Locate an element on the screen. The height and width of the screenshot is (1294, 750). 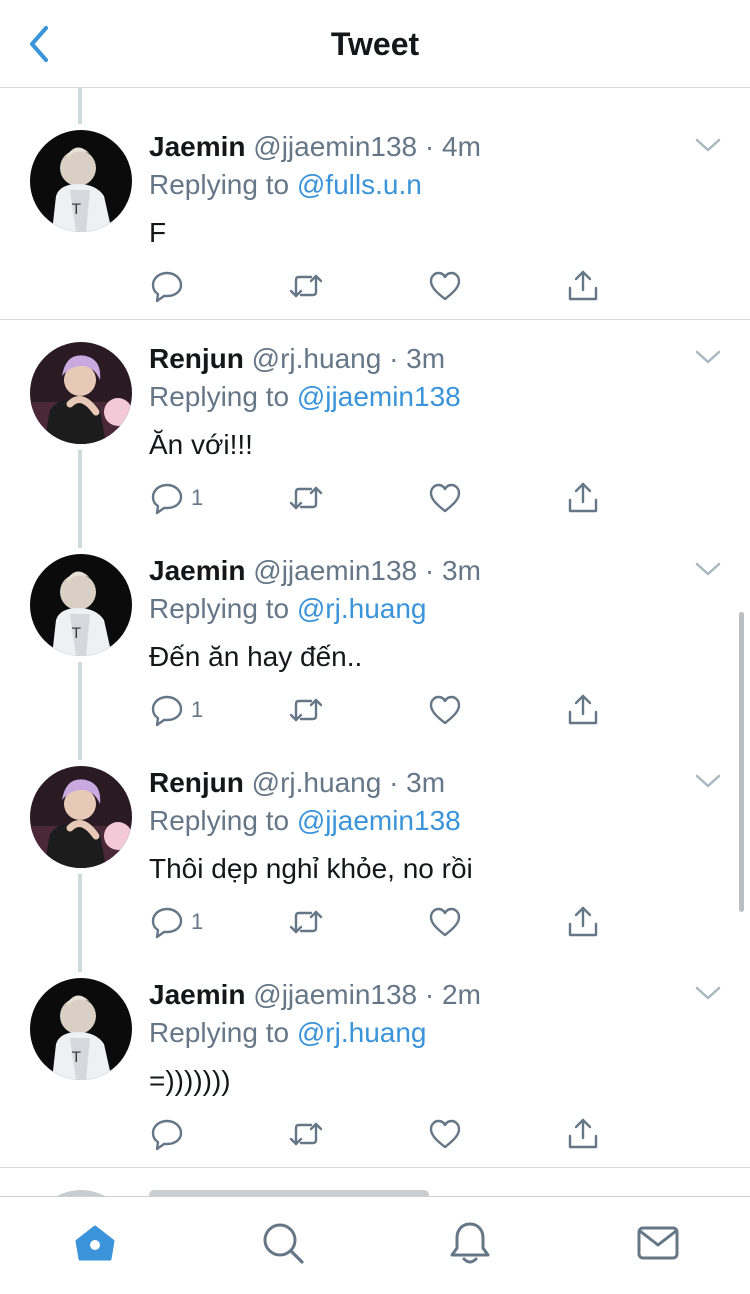
bottom-tab-bar is located at coordinates (375, 1245).